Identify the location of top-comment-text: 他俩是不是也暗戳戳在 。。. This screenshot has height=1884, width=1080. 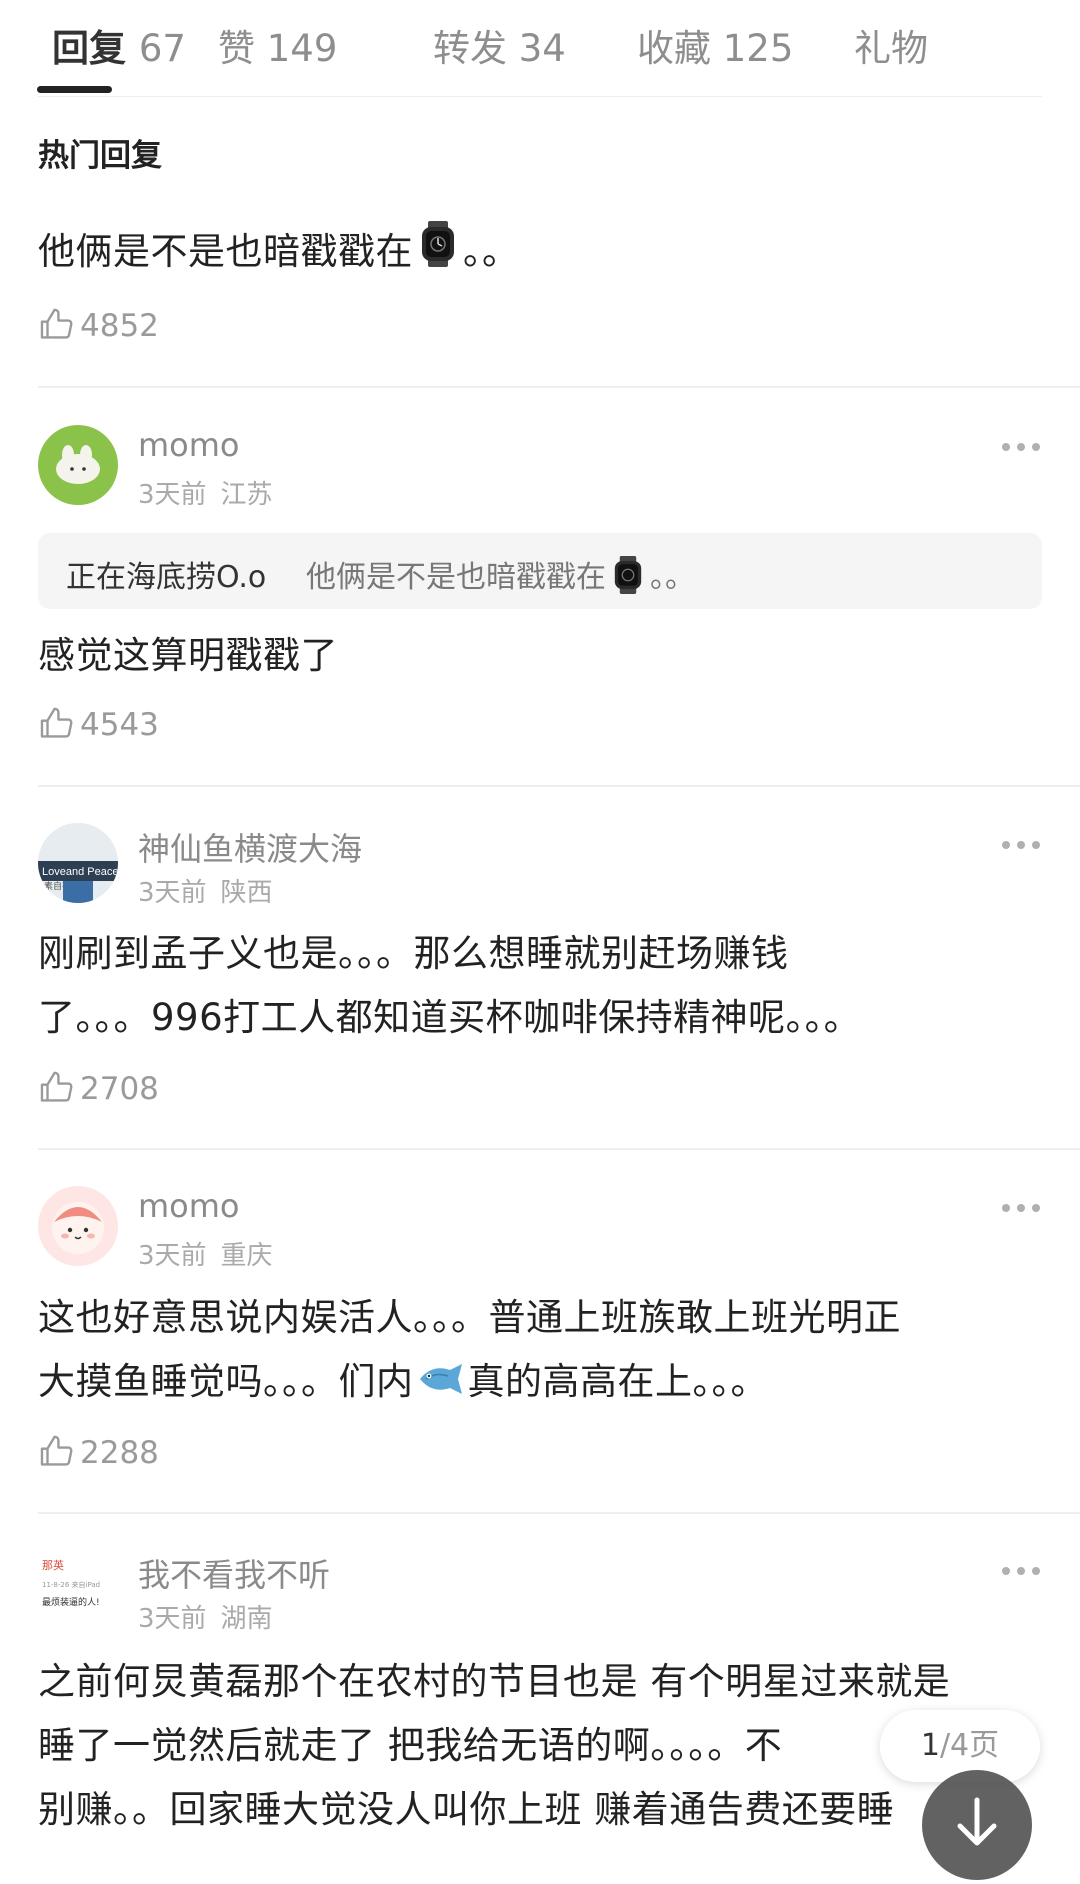
(540, 253).